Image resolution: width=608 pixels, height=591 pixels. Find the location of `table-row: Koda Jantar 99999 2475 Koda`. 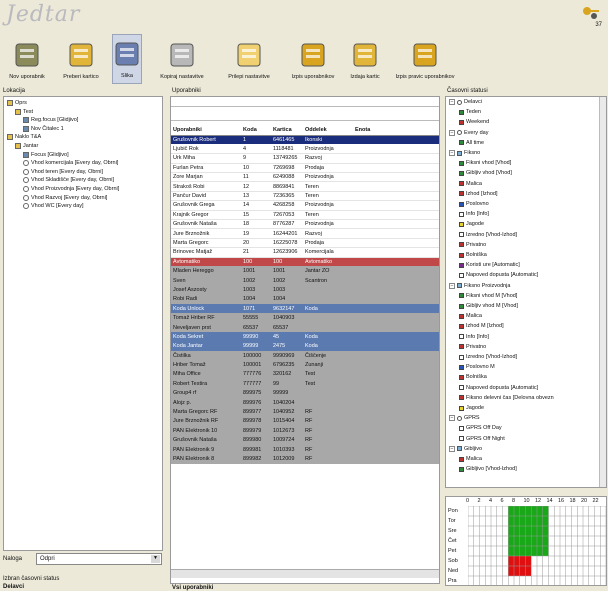

table-row: Koda Jantar 99999 2475 Koda is located at coordinates (305, 346).